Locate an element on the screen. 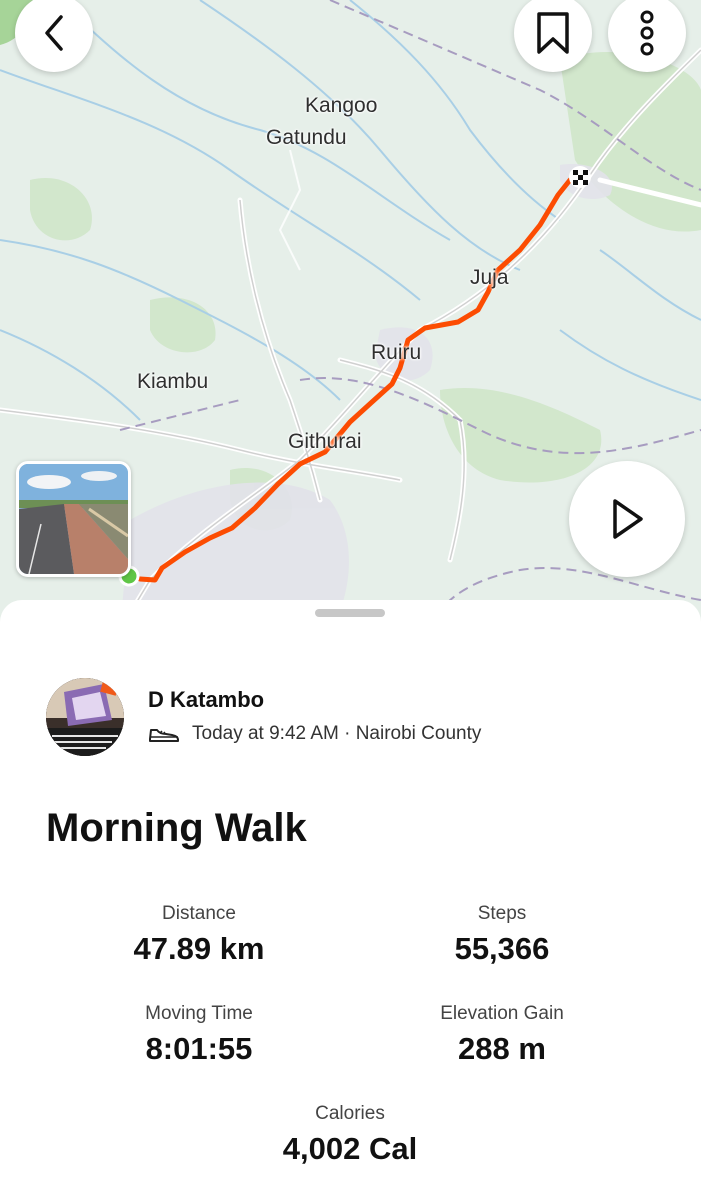 The height and width of the screenshot is (1200, 701). play-icon is located at coordinates (628, 519).